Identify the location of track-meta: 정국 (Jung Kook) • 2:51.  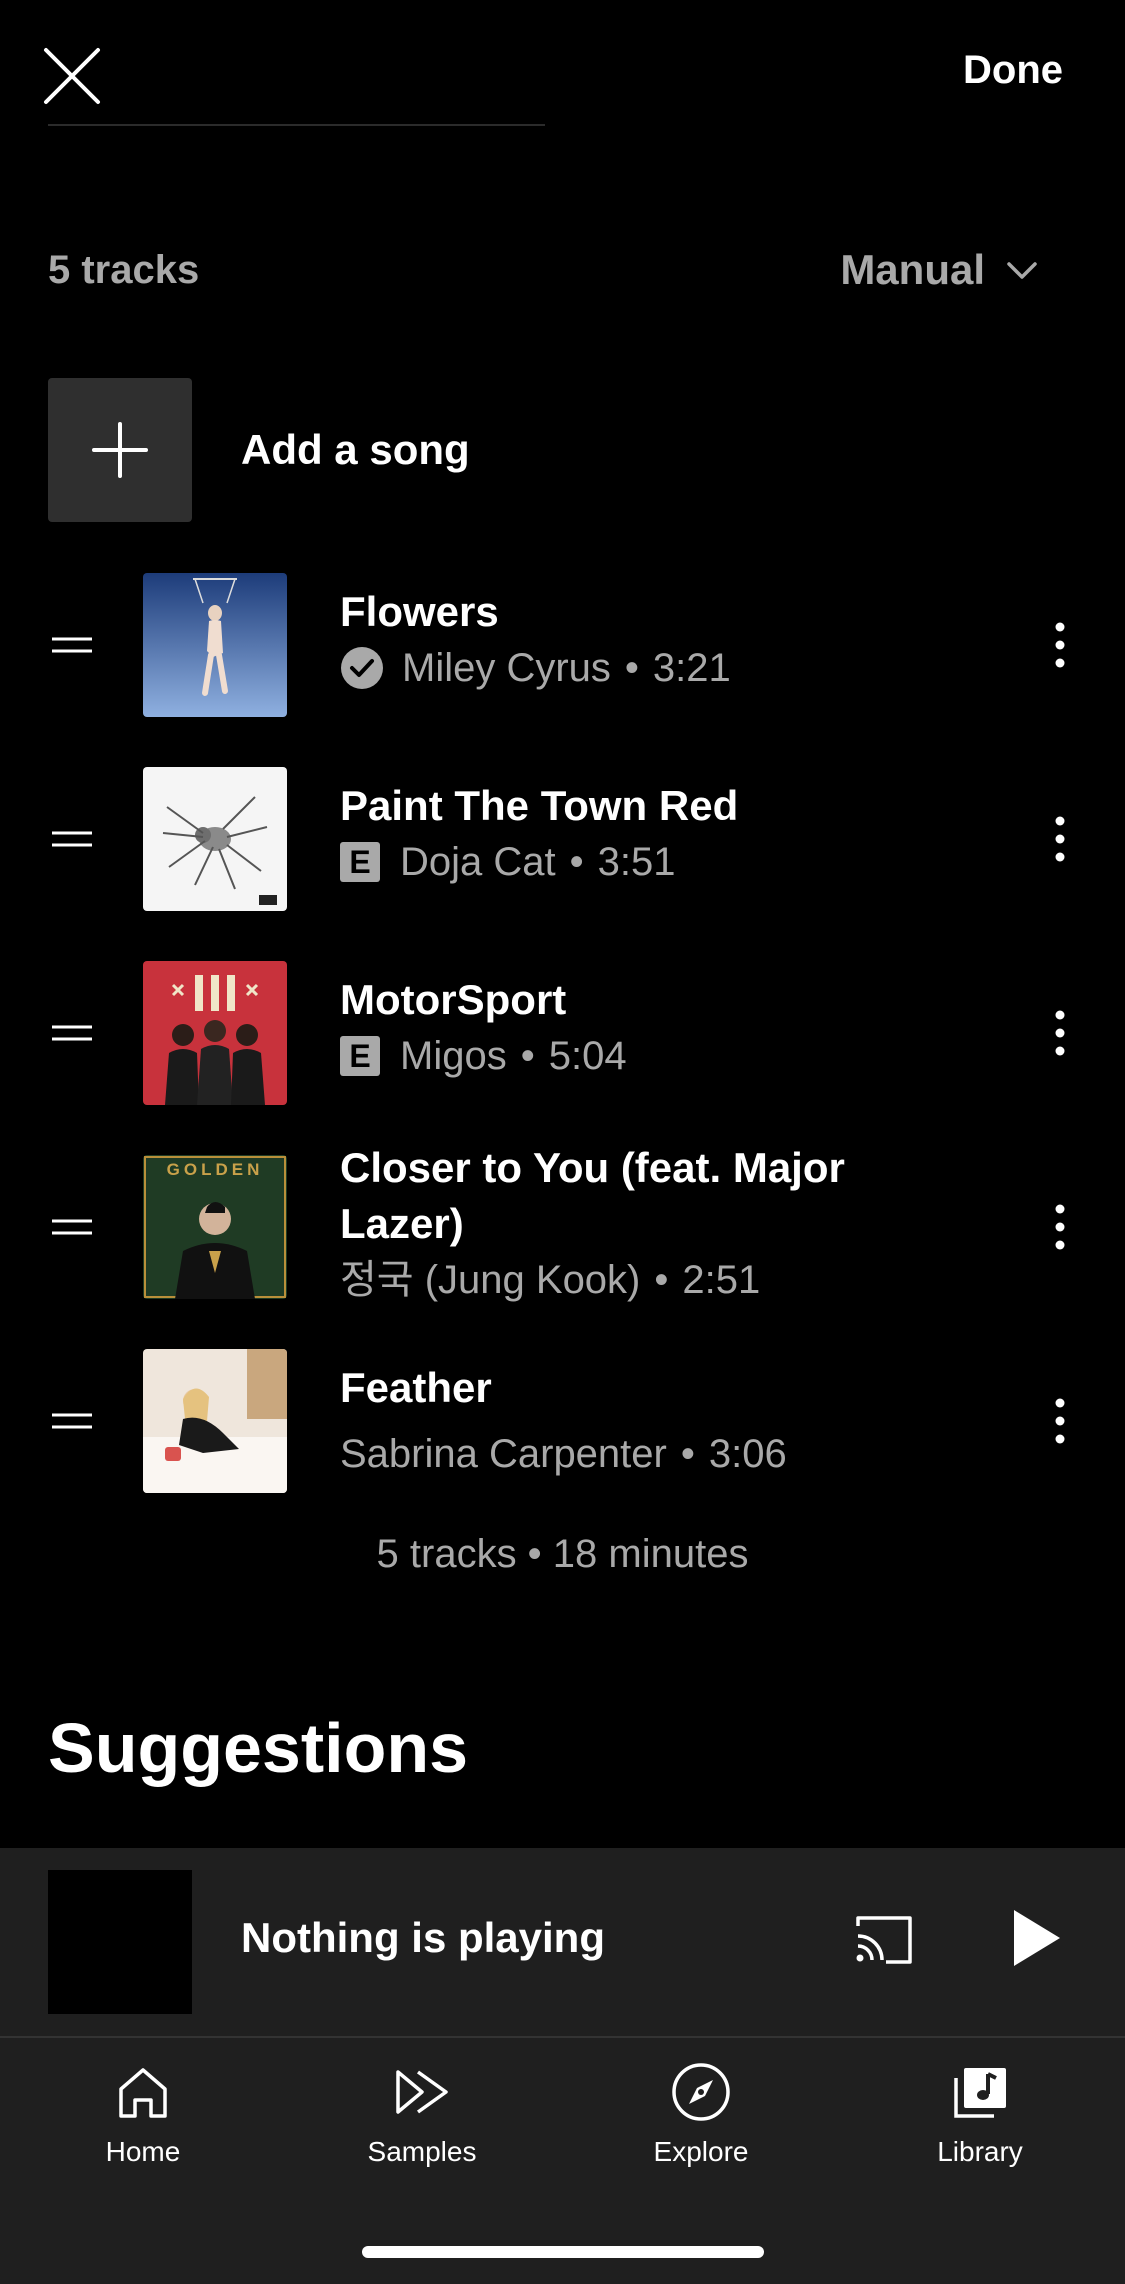
(550, 1280).